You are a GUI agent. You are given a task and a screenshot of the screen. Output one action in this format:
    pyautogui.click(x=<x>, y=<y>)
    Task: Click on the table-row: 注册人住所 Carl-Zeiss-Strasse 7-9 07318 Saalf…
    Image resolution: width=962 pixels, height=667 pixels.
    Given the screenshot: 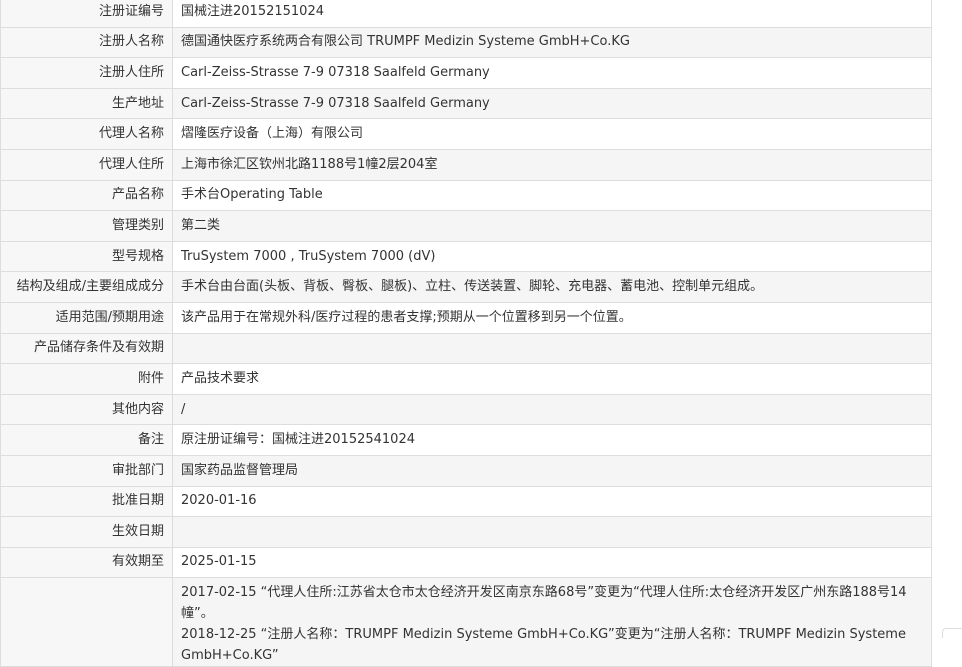 What is the action you would take?
    pyautogui.click(x=466, y=73)
    